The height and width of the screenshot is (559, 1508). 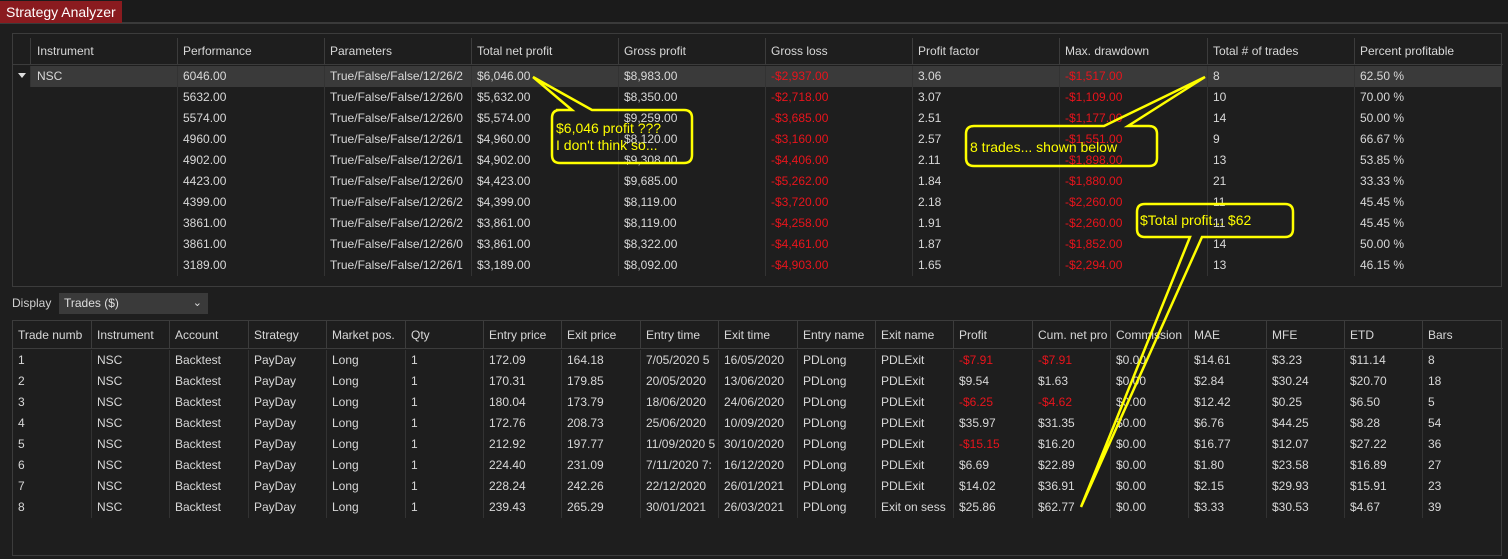 I want to click on column-header: Profit factor, so click(x=985, y=51).